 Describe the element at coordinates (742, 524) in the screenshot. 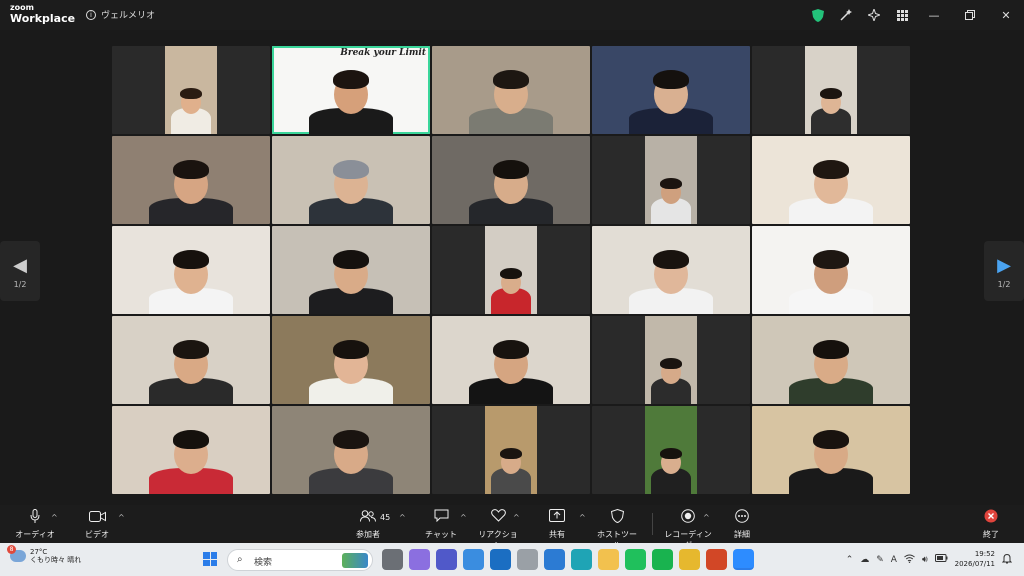

I see `more-button: 詳細` at that location.